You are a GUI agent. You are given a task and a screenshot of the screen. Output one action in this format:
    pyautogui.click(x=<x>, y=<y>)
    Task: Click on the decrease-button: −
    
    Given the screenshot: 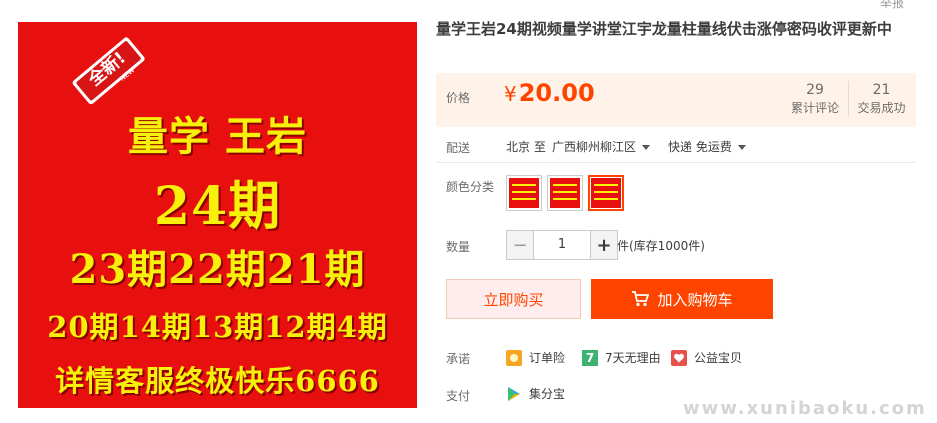 What is the action you would take?
    pyautogui.click(x=520, y=245)
    